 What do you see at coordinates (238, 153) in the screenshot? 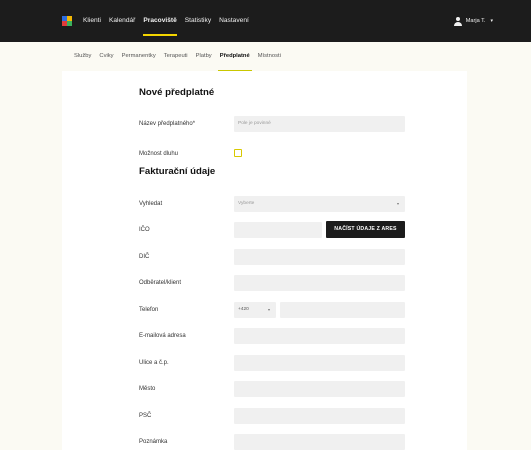
I see `debt-option-checkbox` at bounding box center [238, 153].